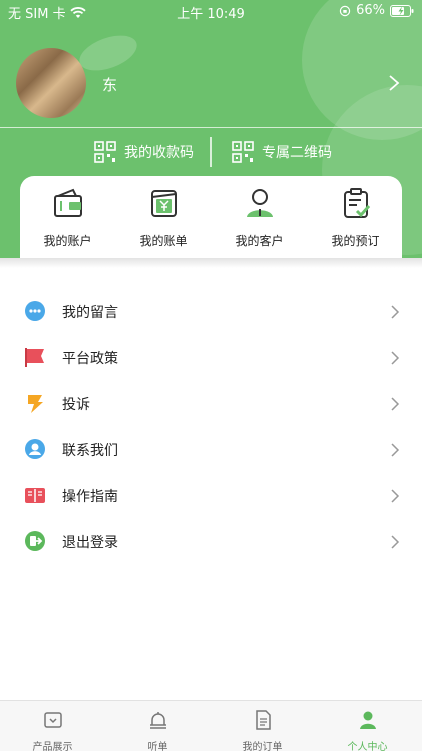 This screenshot has width=422, height=753. I want to click on flag-icon, so click(34, 357).